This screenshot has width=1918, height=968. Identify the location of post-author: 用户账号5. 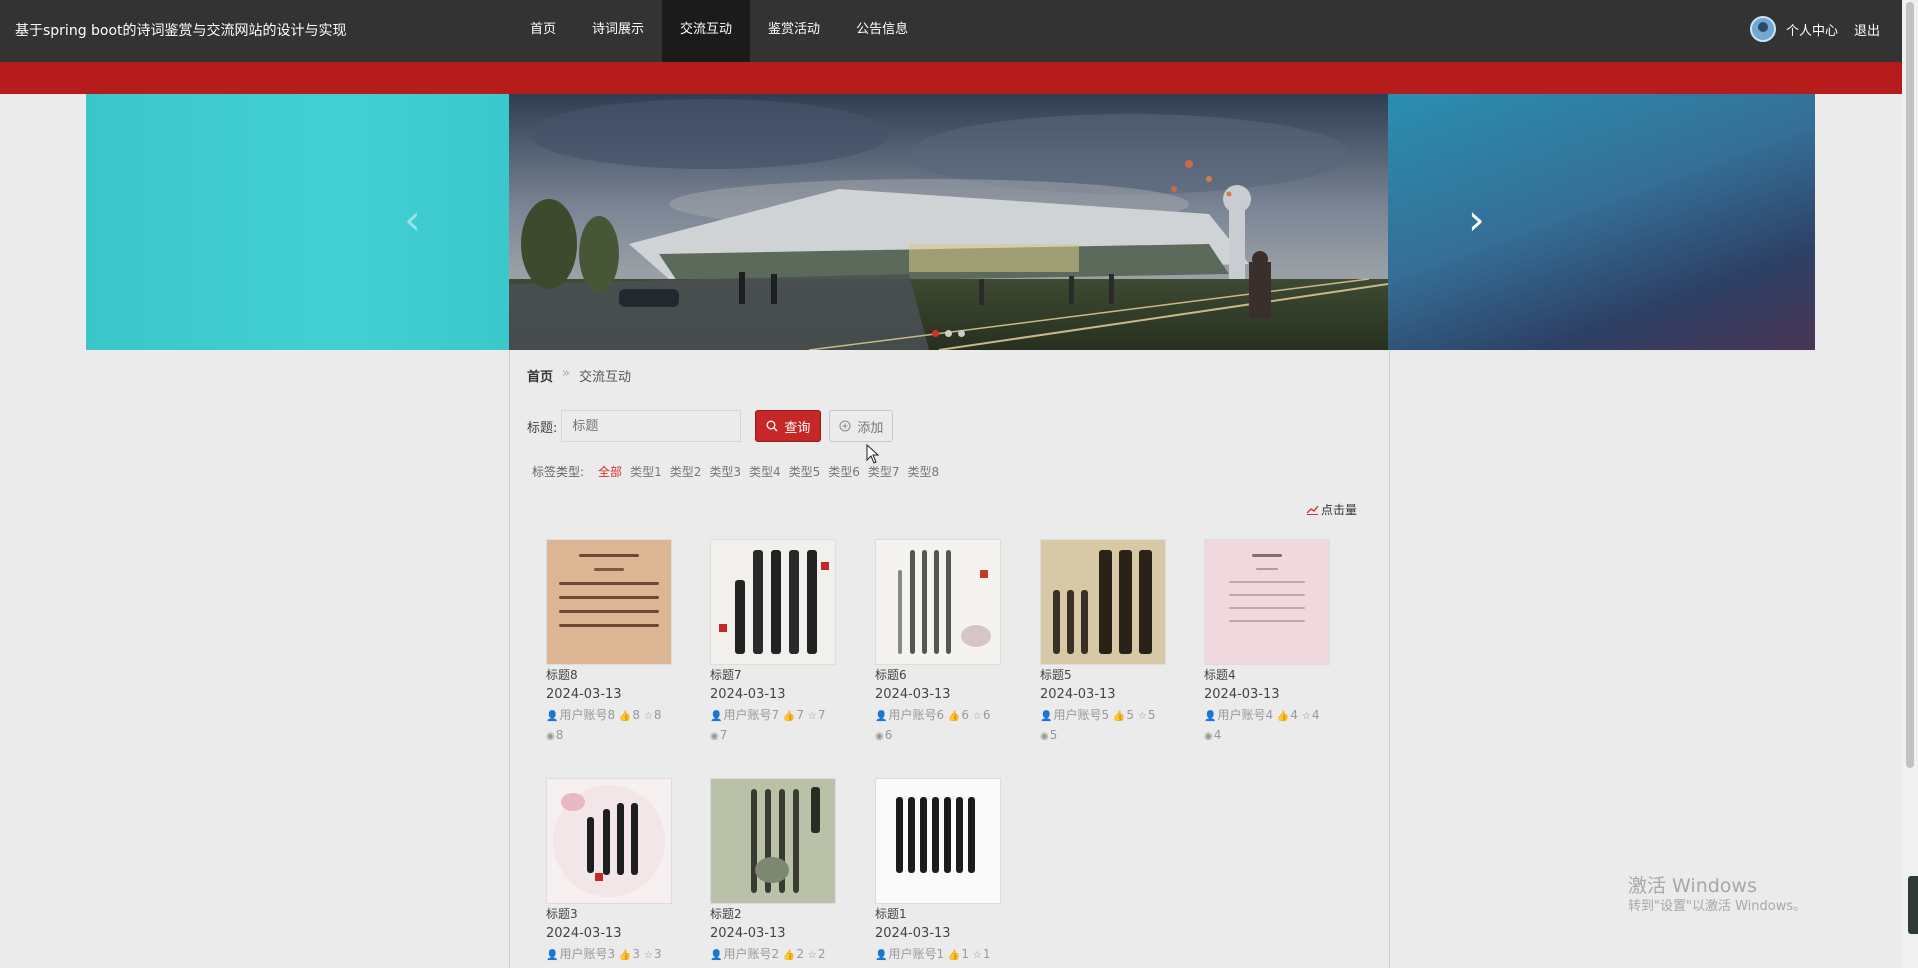
(1081, 715).